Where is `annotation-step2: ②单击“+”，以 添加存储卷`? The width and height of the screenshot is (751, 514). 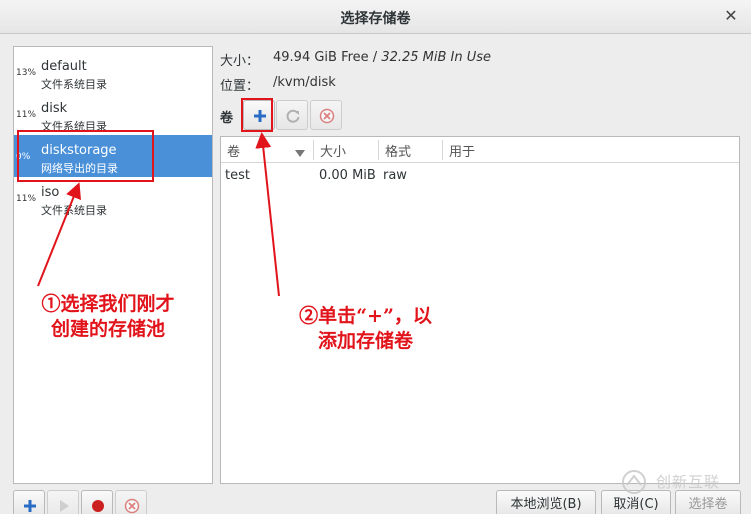 annotation-step2: ②单击“+”，以 添加存储卷 is located at coordinates (365, 329).